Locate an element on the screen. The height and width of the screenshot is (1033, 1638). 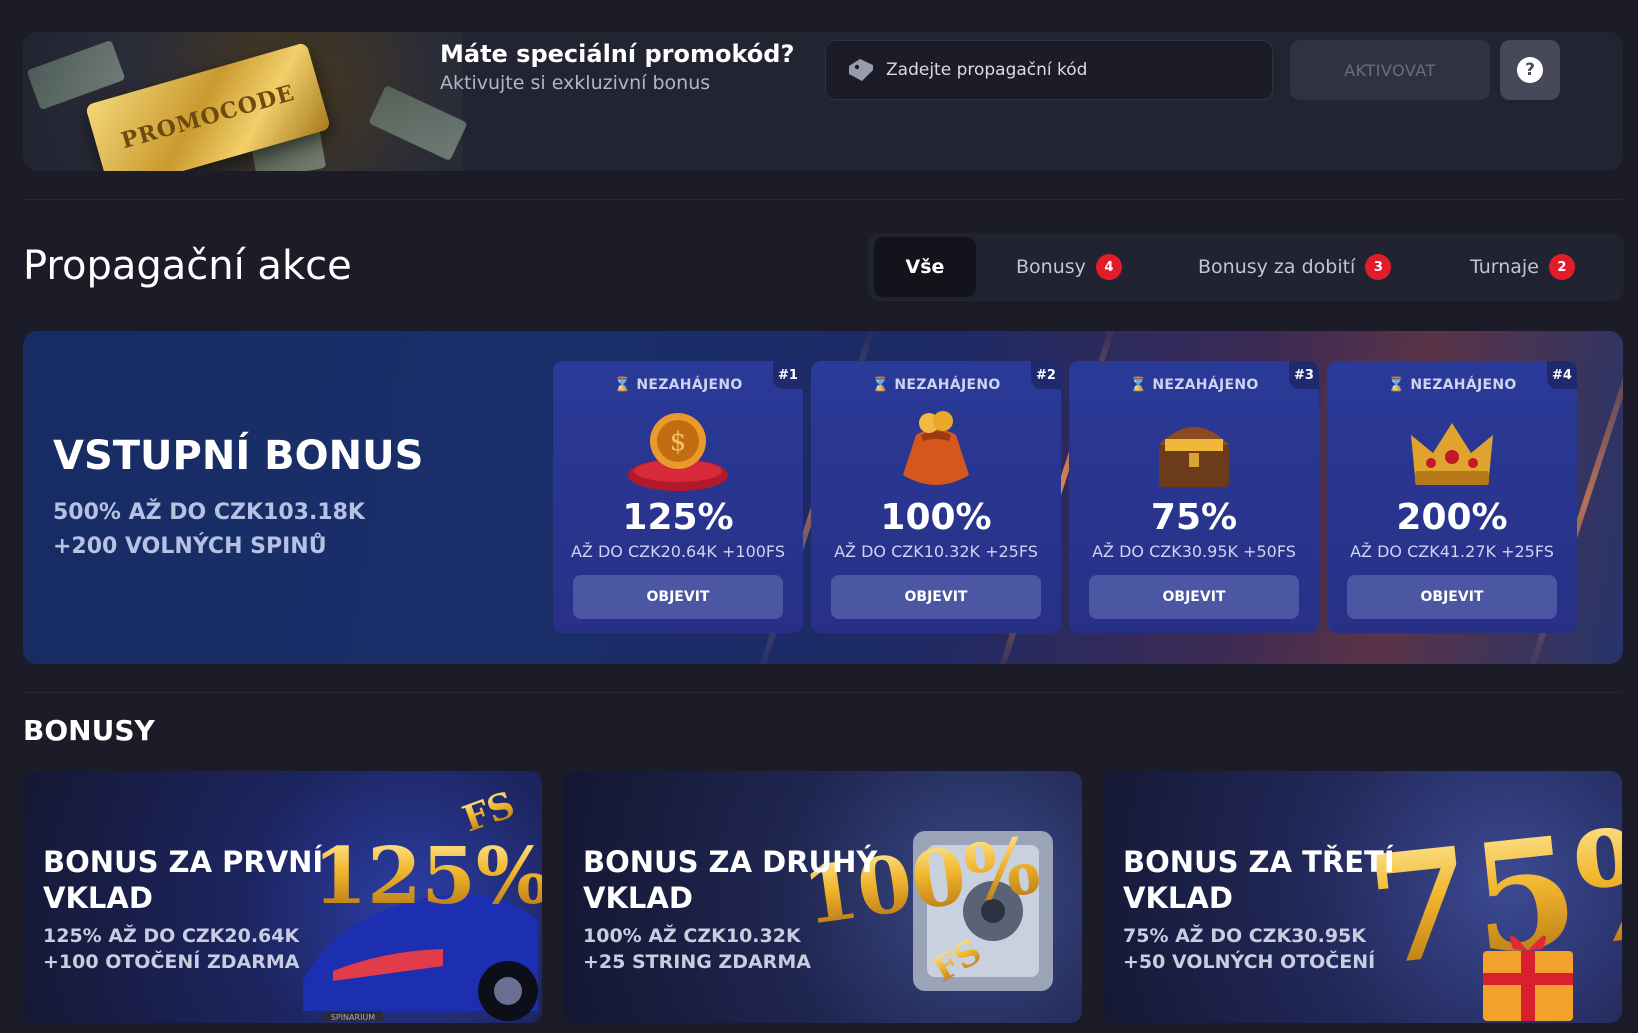
tab-tournaments: Turnaje 2 is located at coordinates (1522, 267).